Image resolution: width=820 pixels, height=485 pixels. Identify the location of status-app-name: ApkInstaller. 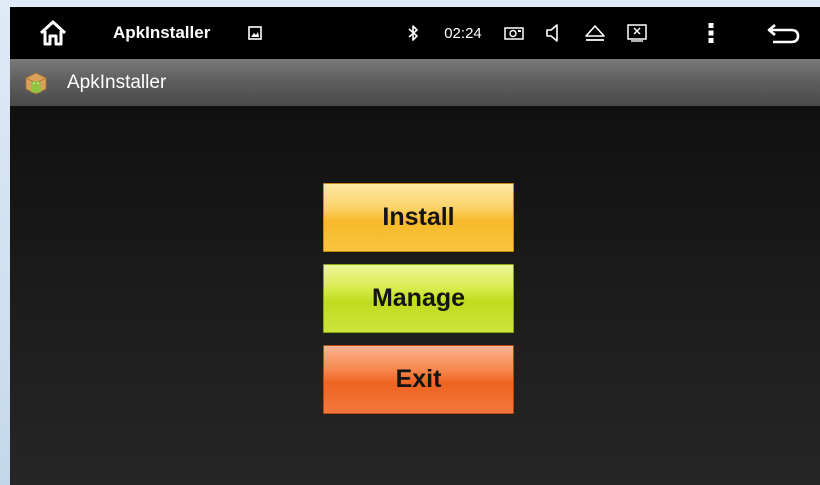
(162, 32).